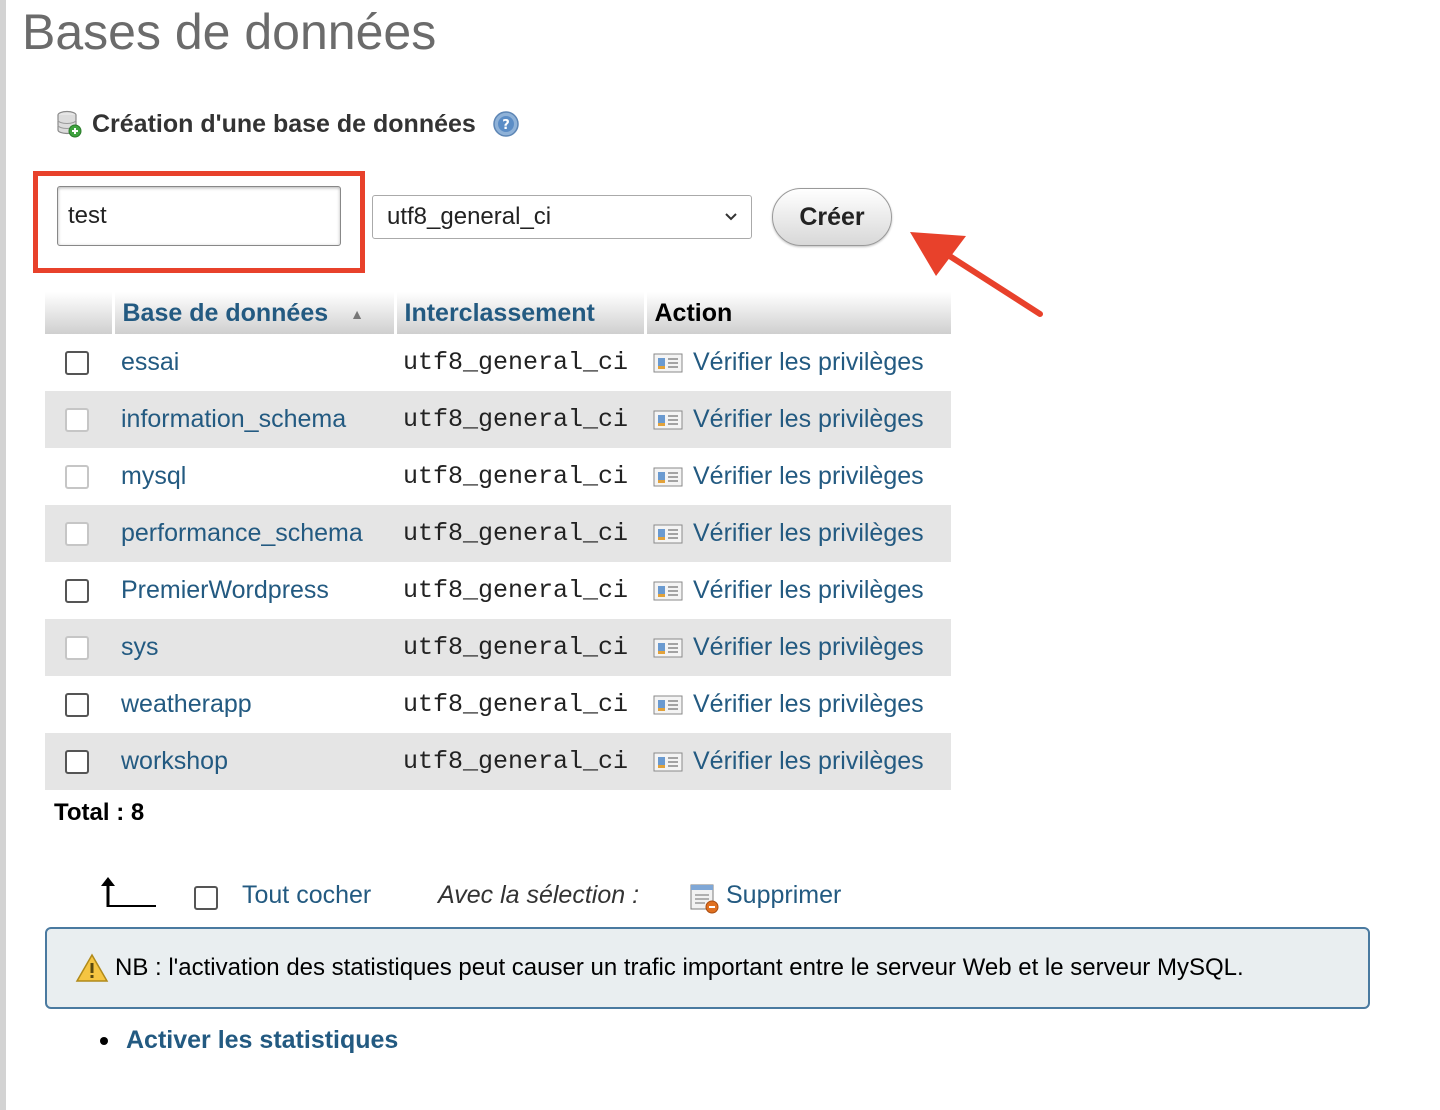 The image size is (1440, 1110). Describe the element at coordinates (128, 892) in the screenshot. I see `arrow-ltr-icon` at that location.